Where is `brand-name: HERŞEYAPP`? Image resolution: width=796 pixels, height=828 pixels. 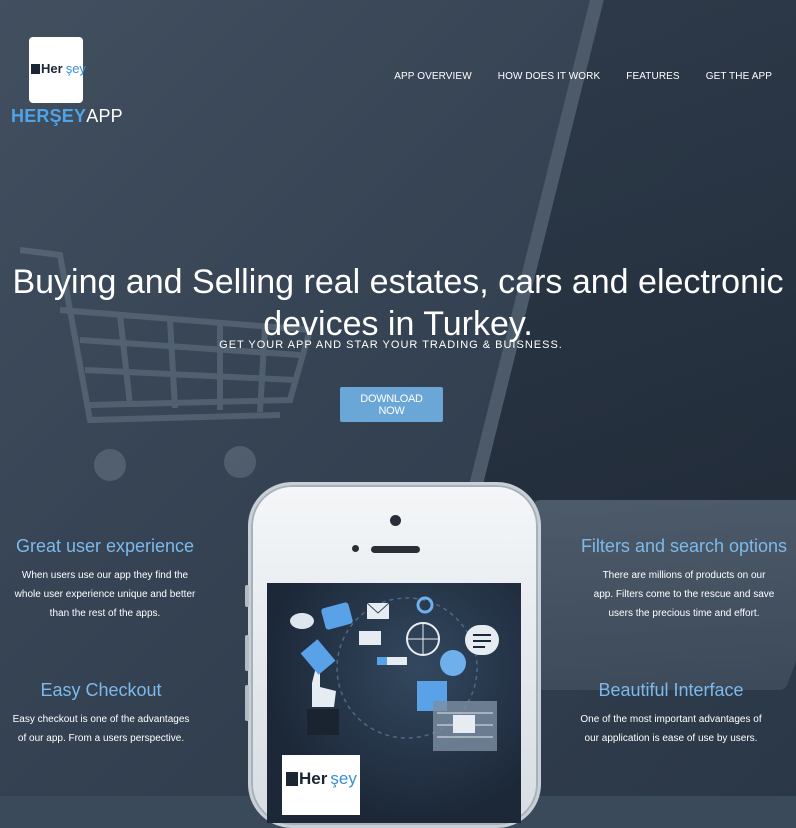
brand-name: HERŞEYAPP is located at coordinates (67, 116).